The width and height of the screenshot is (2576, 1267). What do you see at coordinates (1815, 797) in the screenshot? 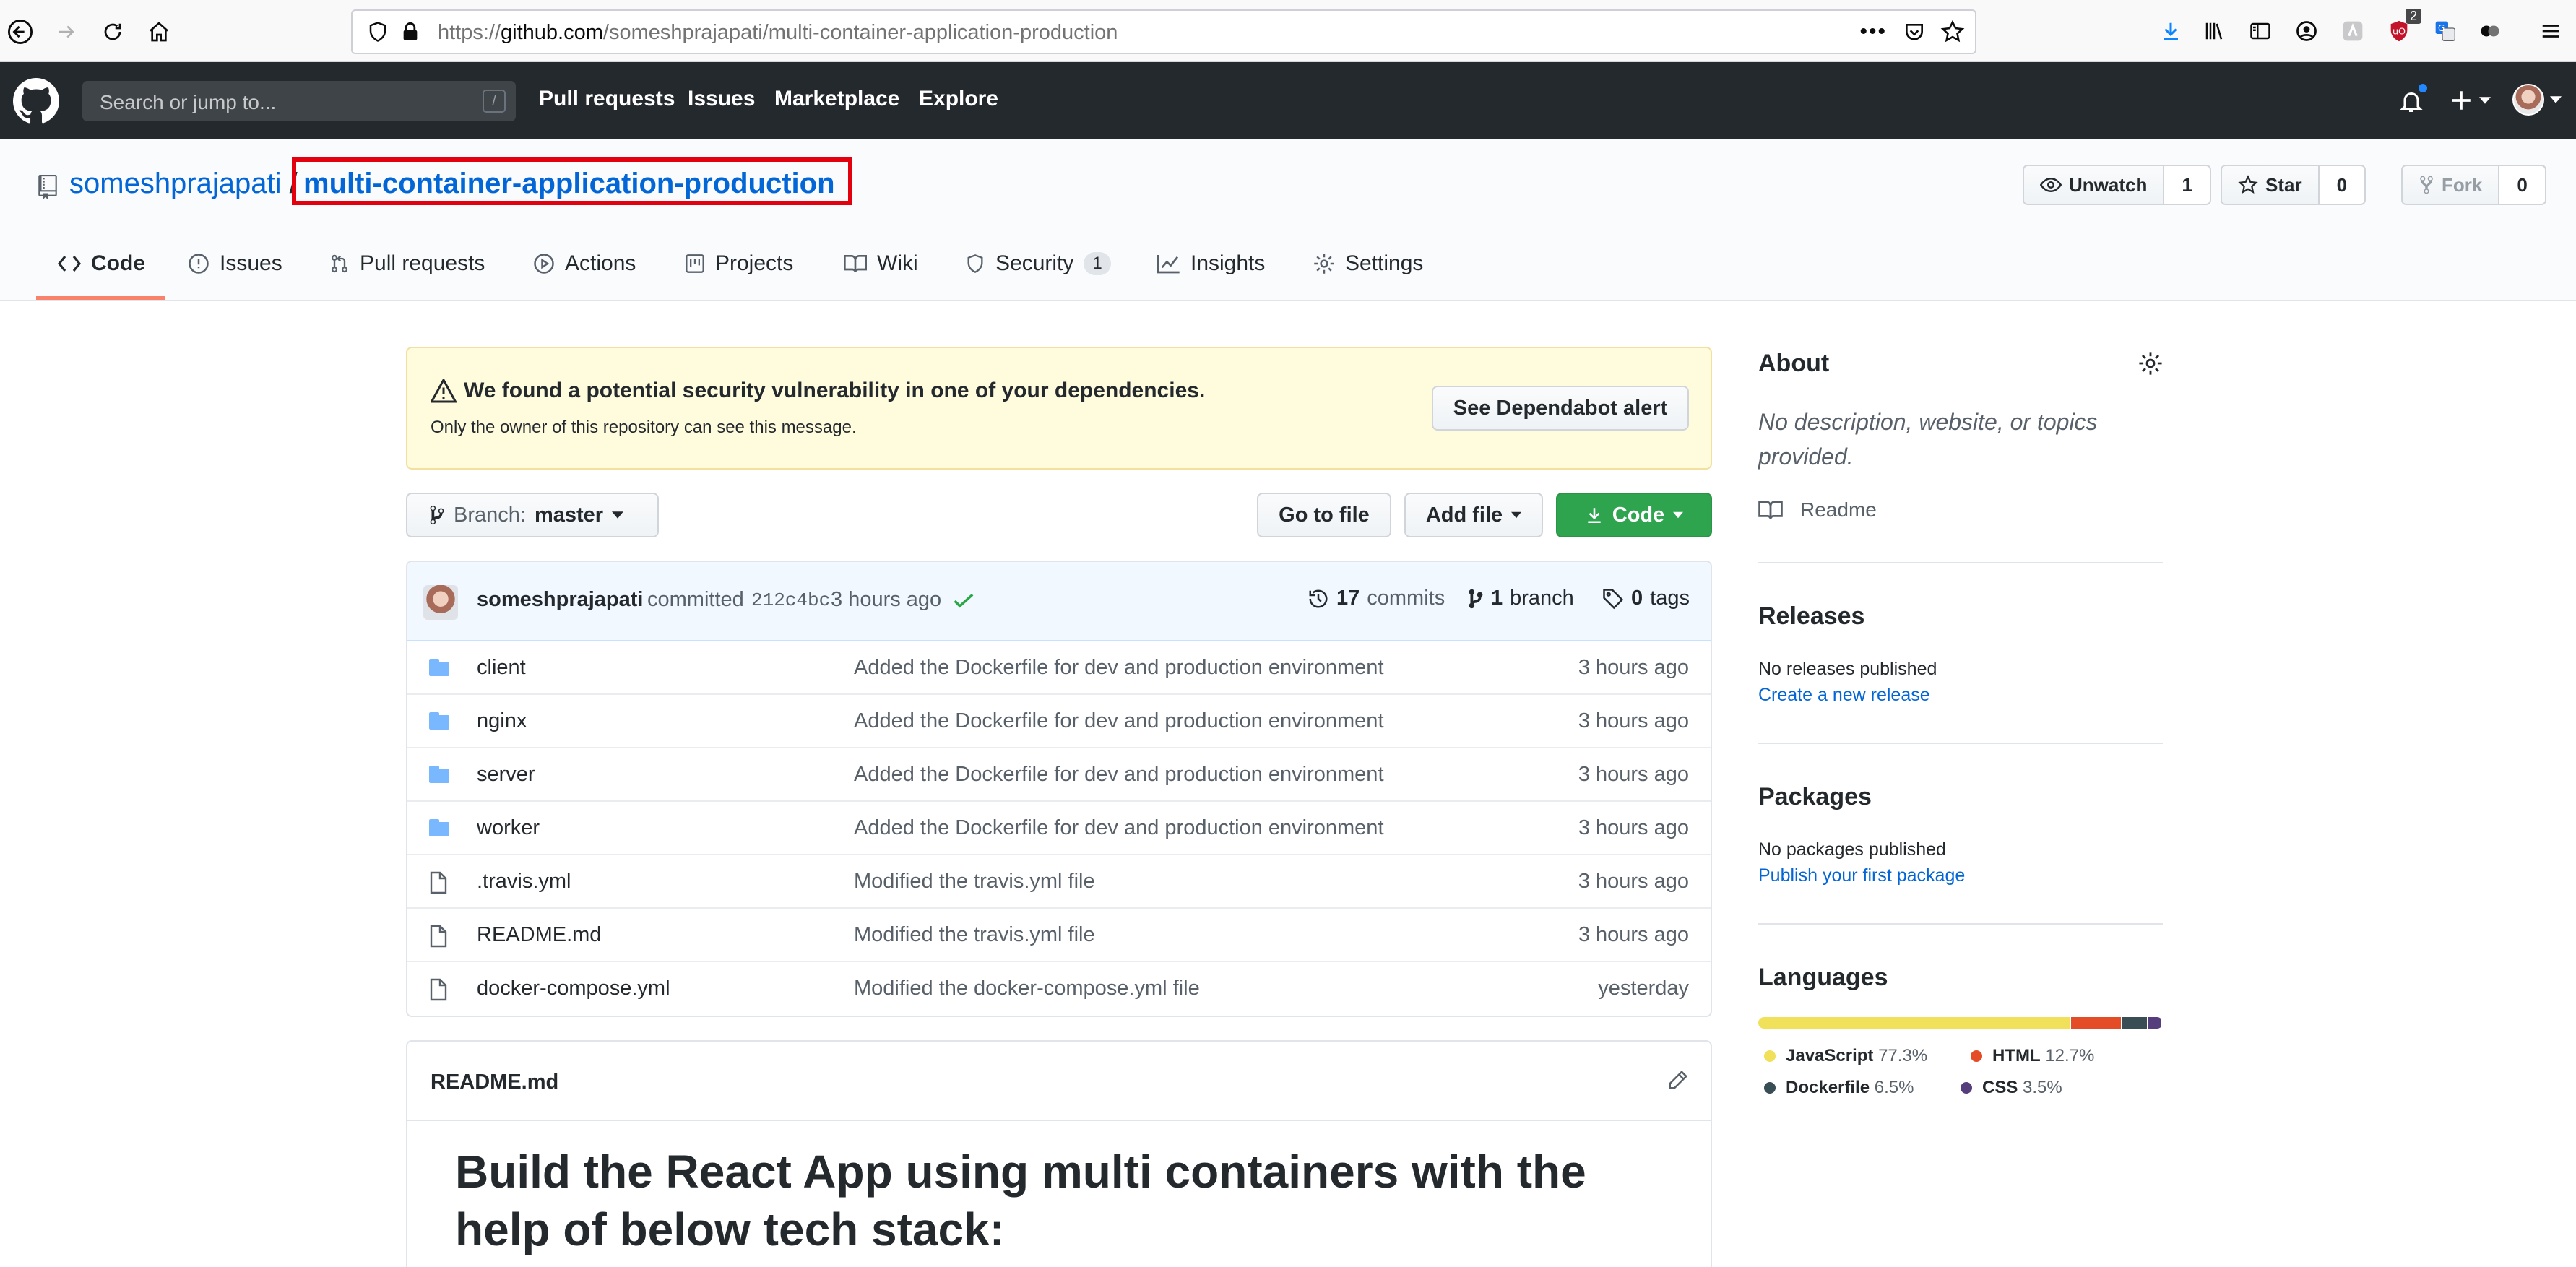
I see `packages-title: Packages` at bounding box center [1815, 797].